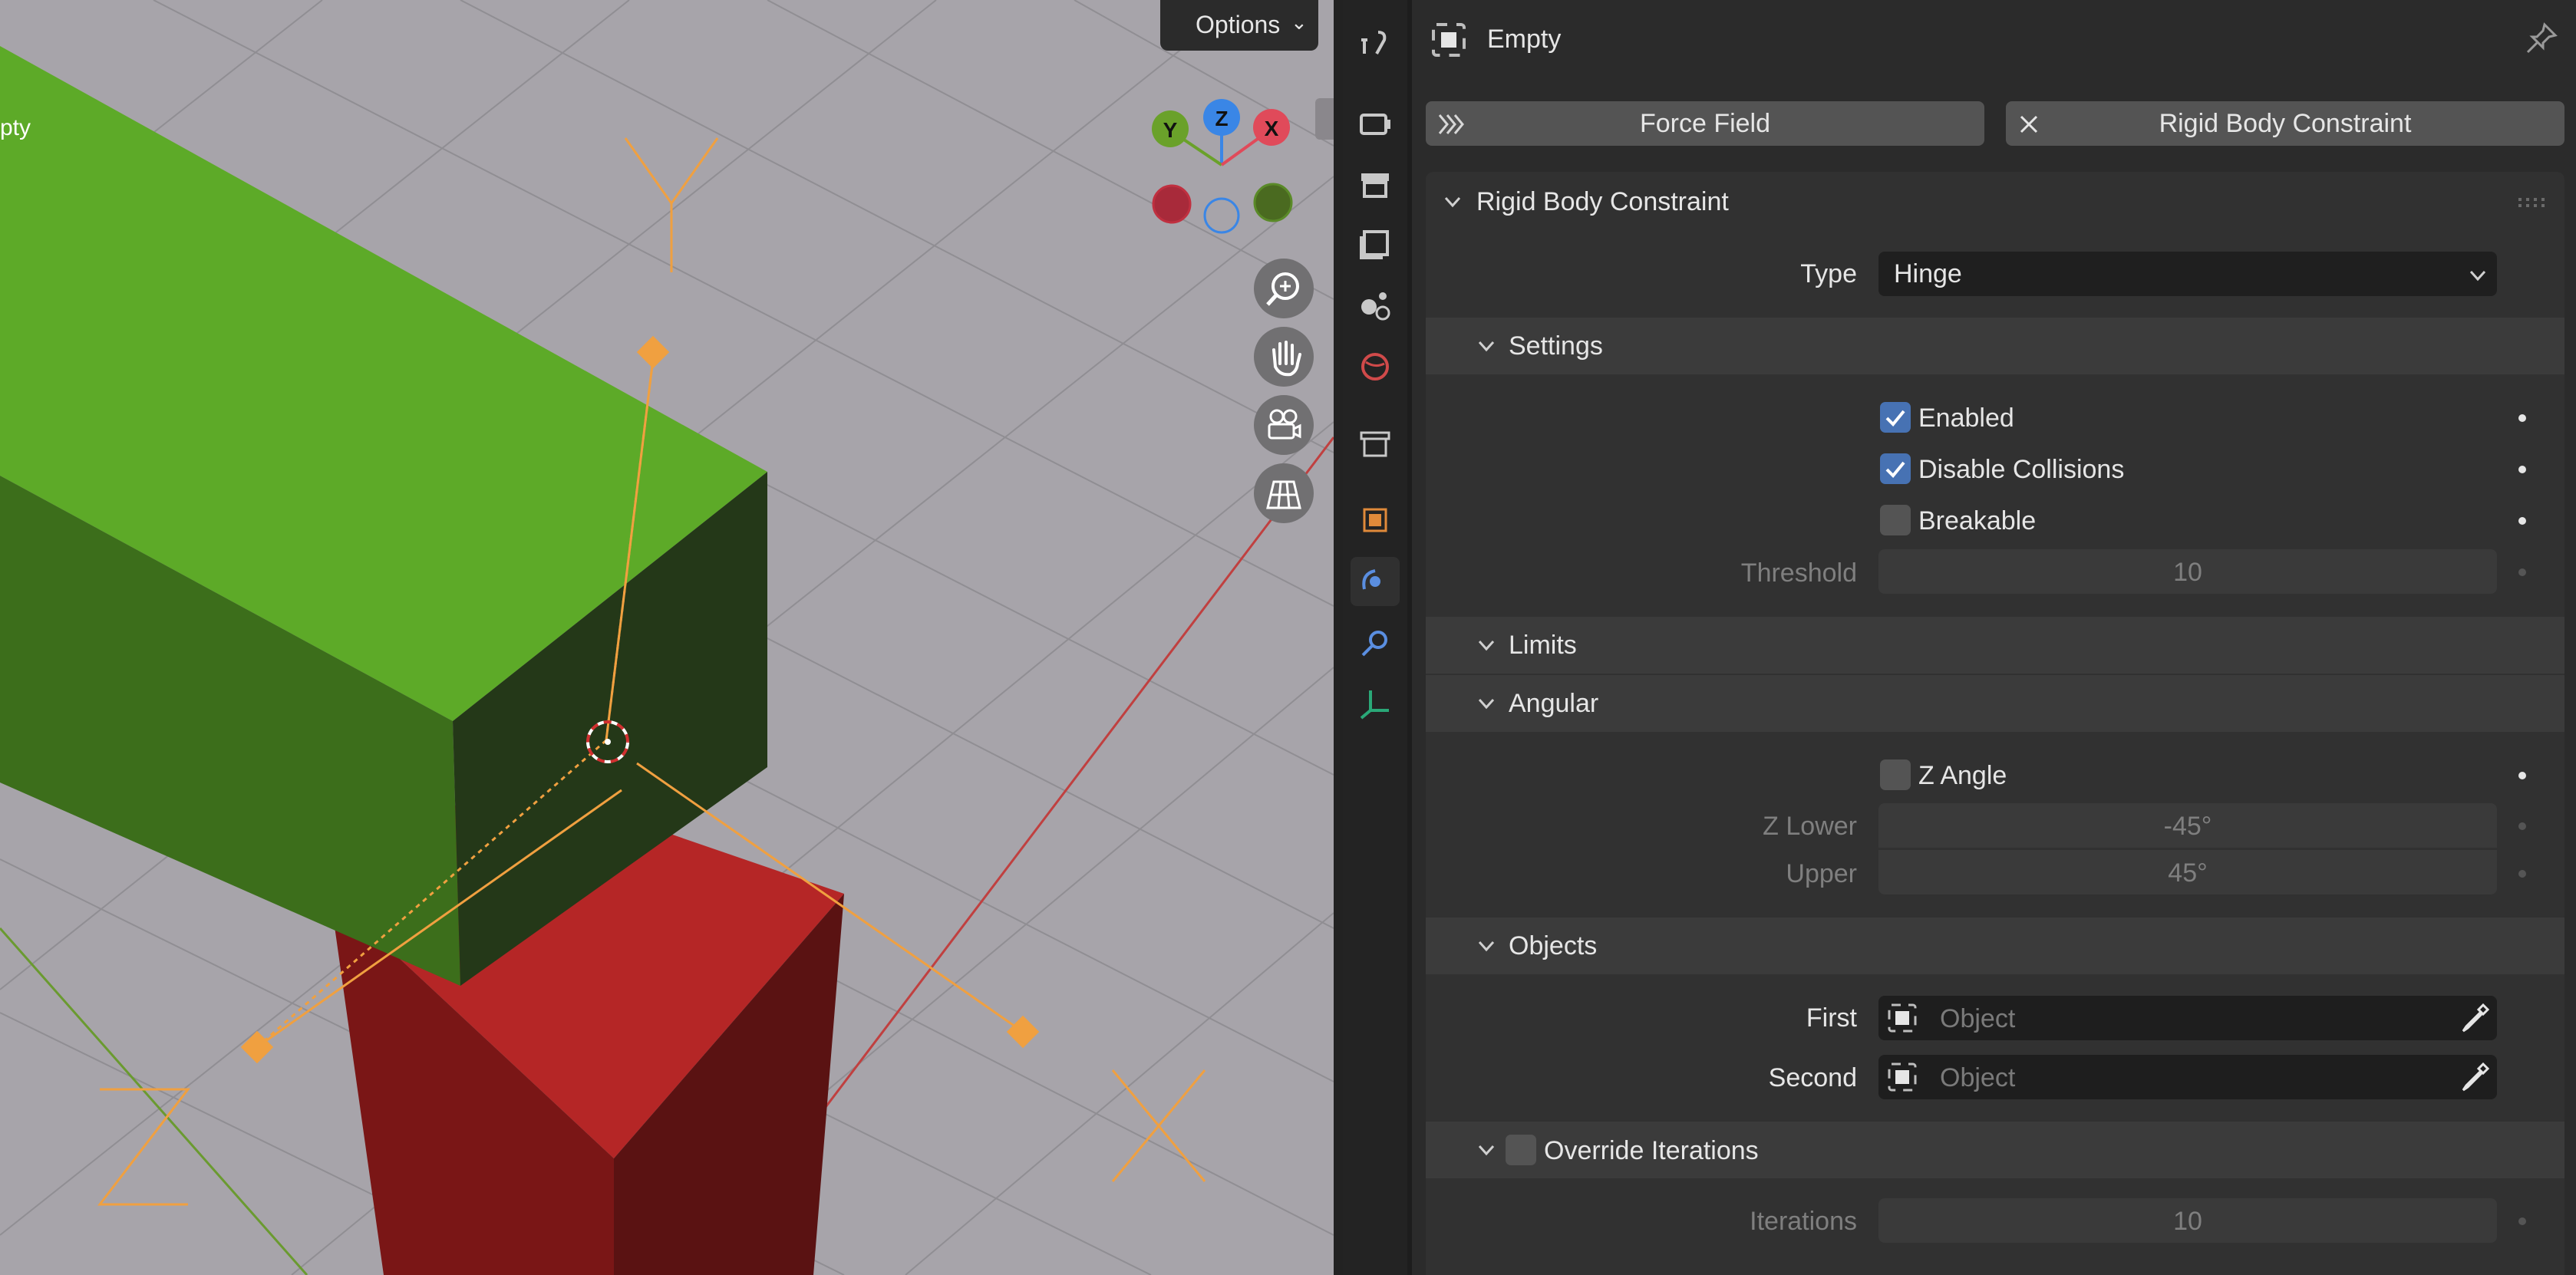 This screenshot has width=2576, height=1275. Describe the element at coordinates (1962, 776) in the screenshot. I see `z-angle-label: Z Angle` at that location.